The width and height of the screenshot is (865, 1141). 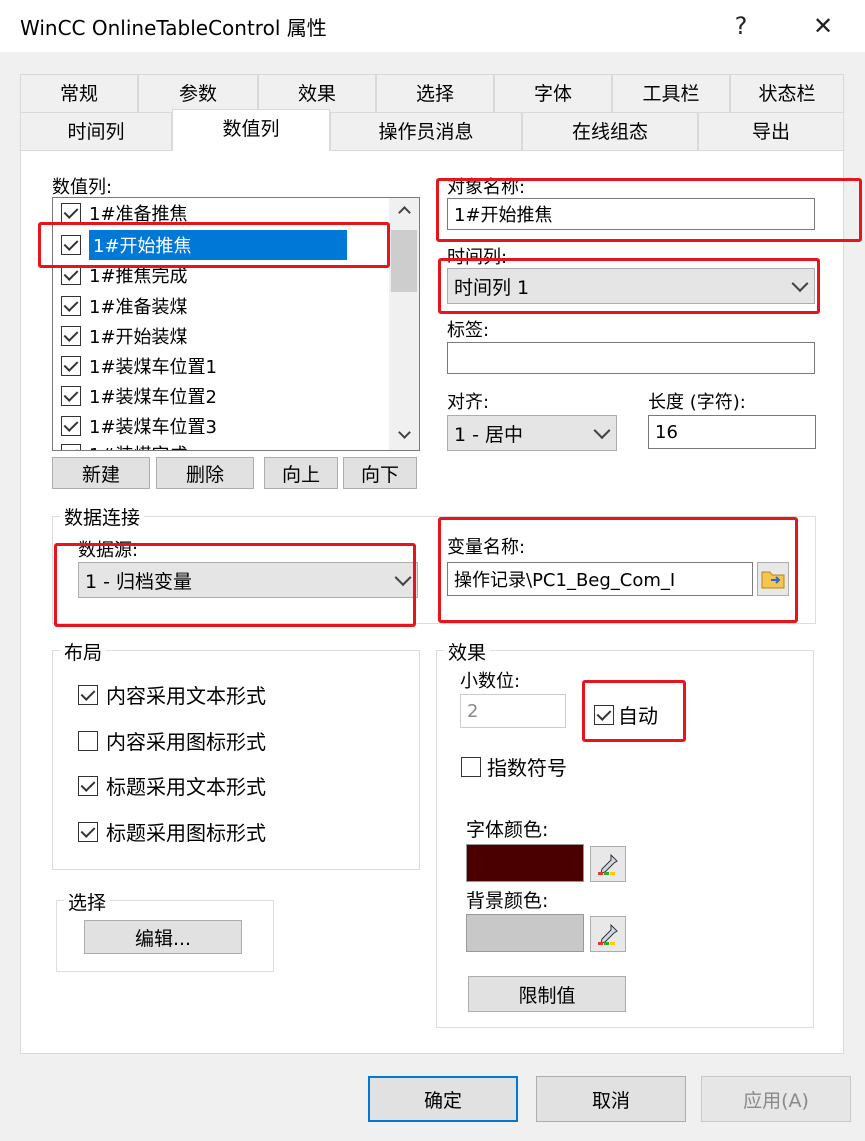 I want to click on scroll-up-icon, so click(x=404, y=212).